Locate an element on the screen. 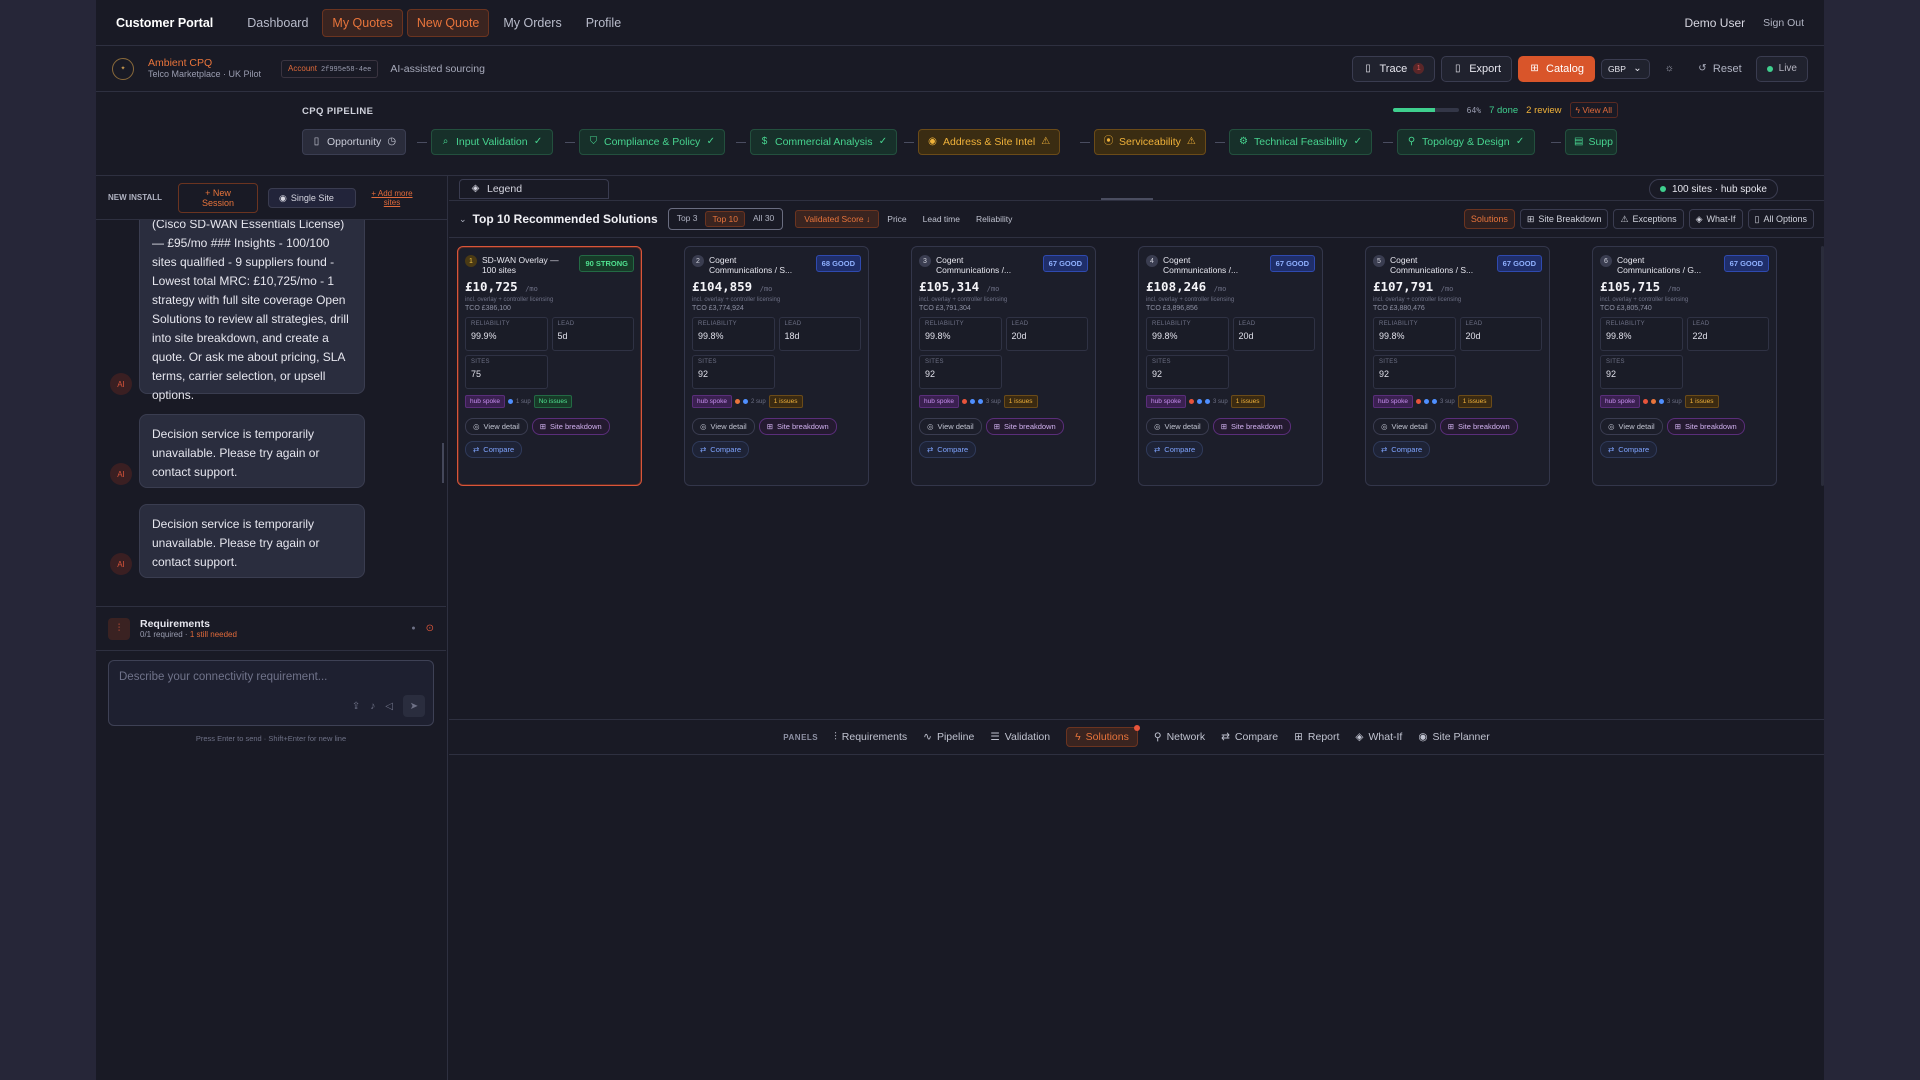 This screenshot has width=1920, height=1080. stage-opportunity: ▯ Opportunity ◷ is located at coordinates (354, 142).